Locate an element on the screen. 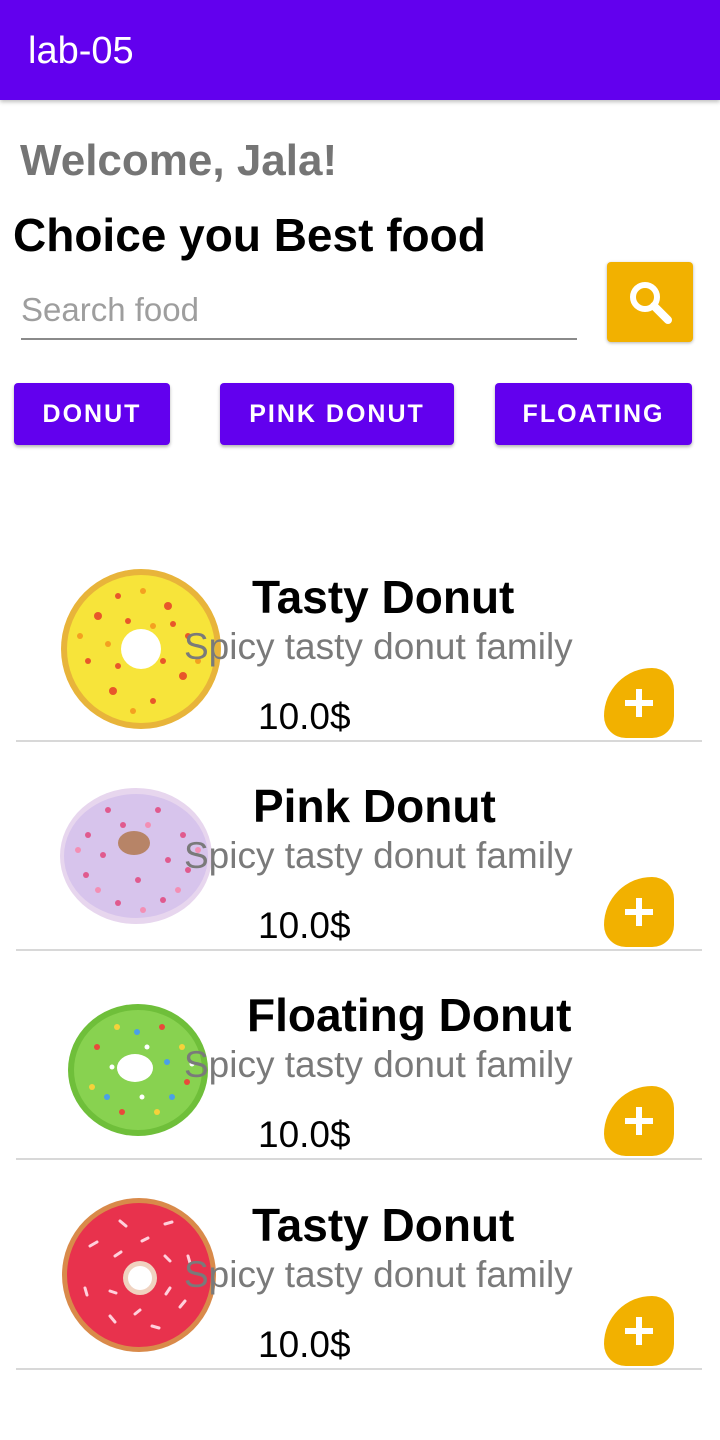 The height and width of the screenshot is (1440, 720). search-icon is located at coordinates (651, 303).